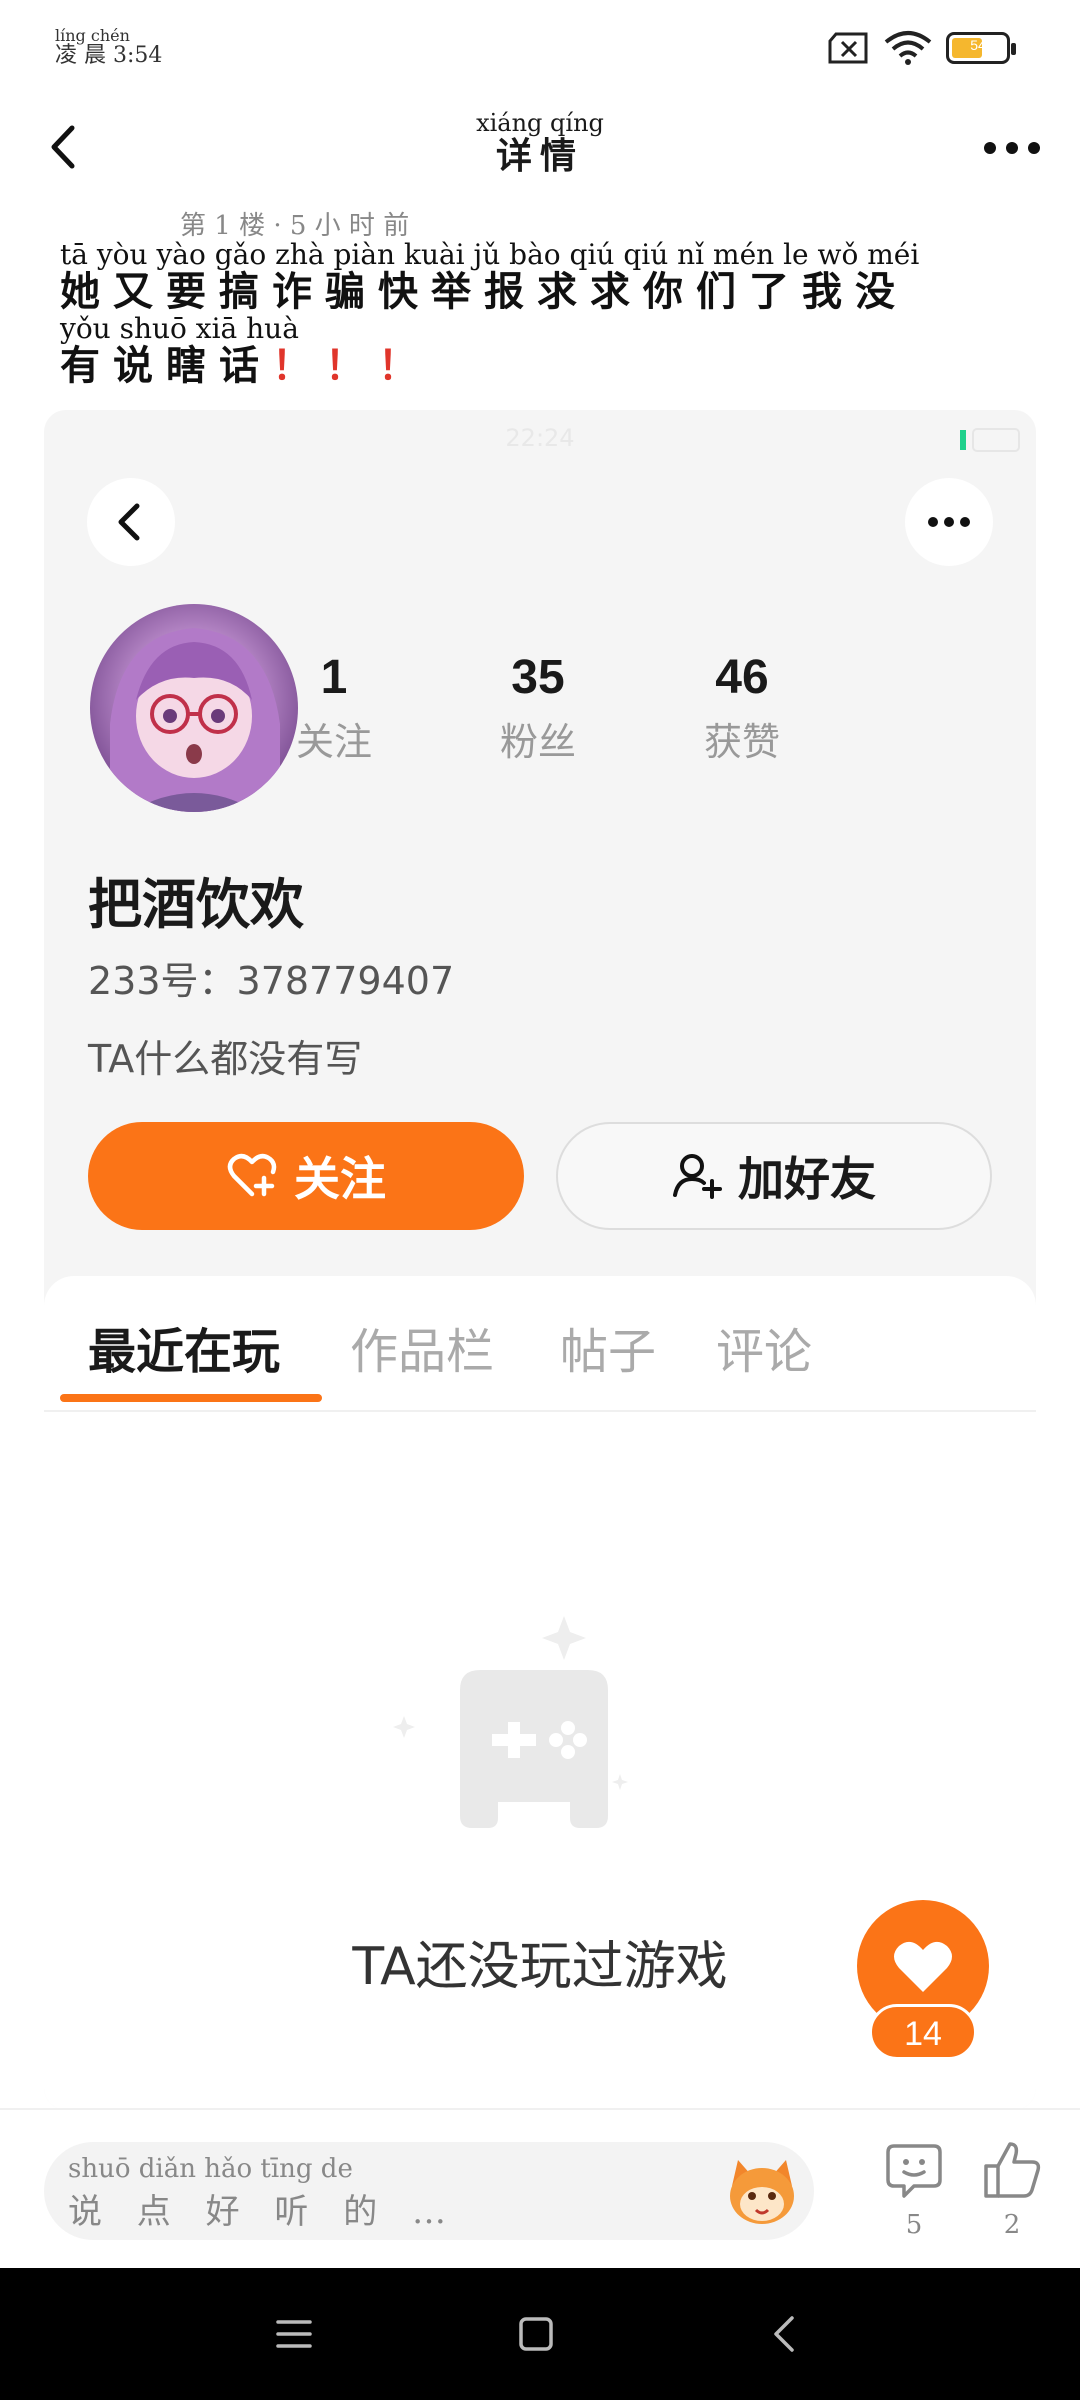 This screenshot has height=2400, width=1080. What do you see at coordinates (908, 48) in the screenshot?
I see `wifi-icon` at bounding box center [908, 48].